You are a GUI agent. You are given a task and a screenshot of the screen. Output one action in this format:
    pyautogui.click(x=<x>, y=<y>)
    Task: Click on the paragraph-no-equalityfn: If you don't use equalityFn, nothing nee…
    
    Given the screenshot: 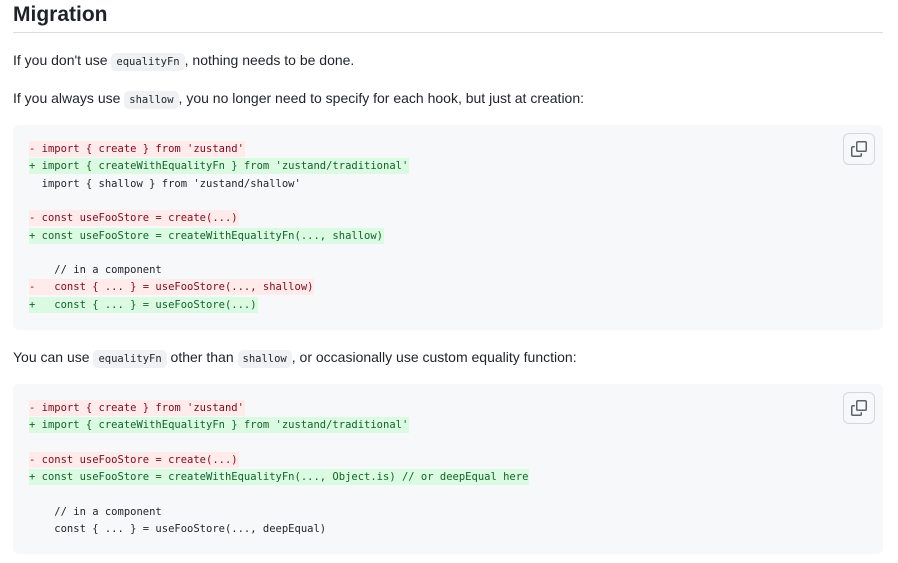 What is the action you would take?
    pyautogui.click(x=183, y=61)
    